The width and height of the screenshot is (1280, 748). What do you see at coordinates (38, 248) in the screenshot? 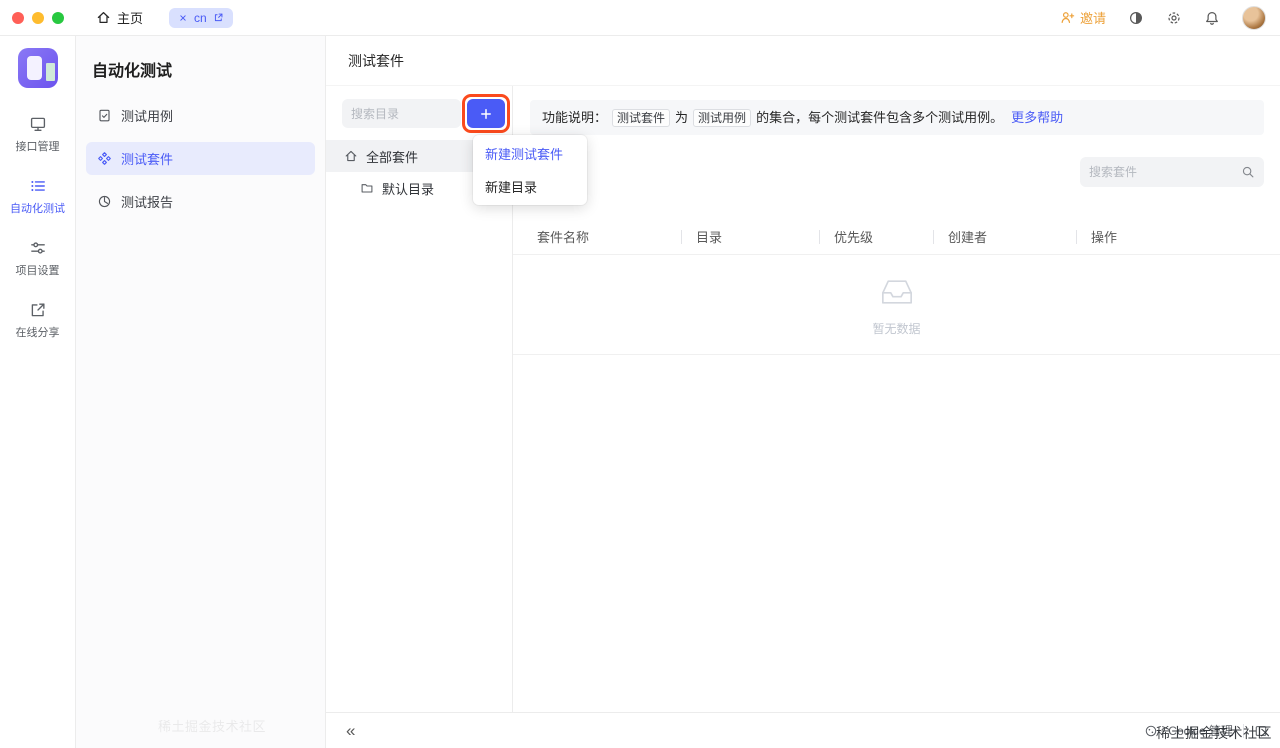
I see `sliders-icon` at bounding box center [38, 248].